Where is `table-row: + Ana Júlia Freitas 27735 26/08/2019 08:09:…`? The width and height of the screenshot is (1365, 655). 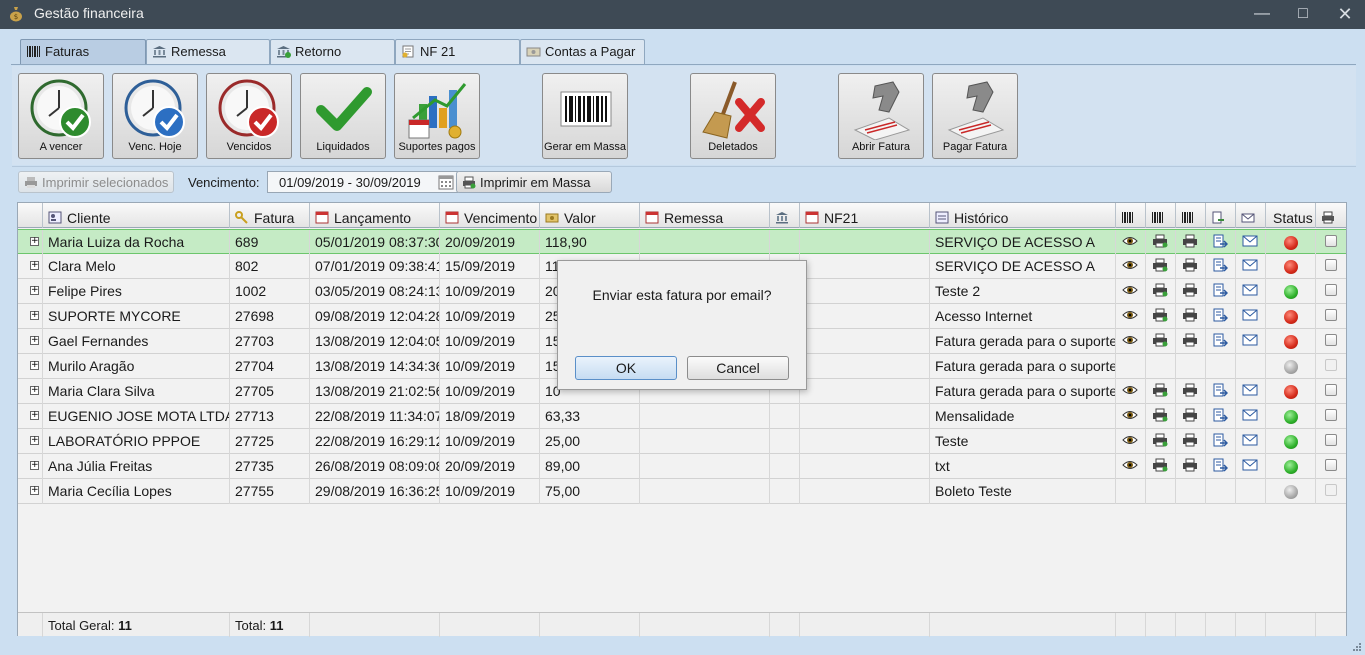
table-row: + Ana Júlia Freitas 27735 26/08/2019 08:09:… is located at coordinates (682, 466).